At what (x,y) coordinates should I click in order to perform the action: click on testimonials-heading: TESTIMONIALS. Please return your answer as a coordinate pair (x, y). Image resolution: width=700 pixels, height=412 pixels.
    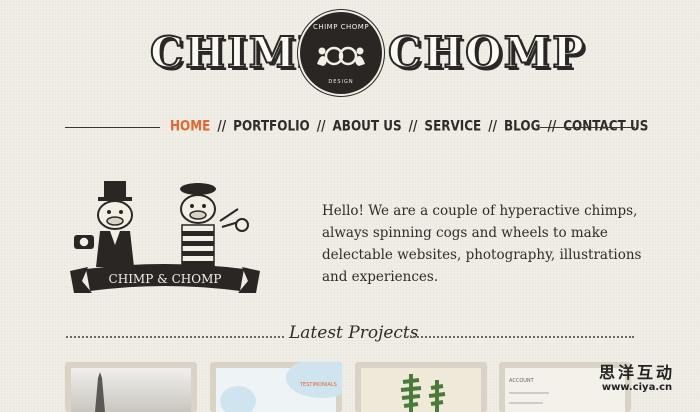
    Looking at the image, I should click on (318, 385).